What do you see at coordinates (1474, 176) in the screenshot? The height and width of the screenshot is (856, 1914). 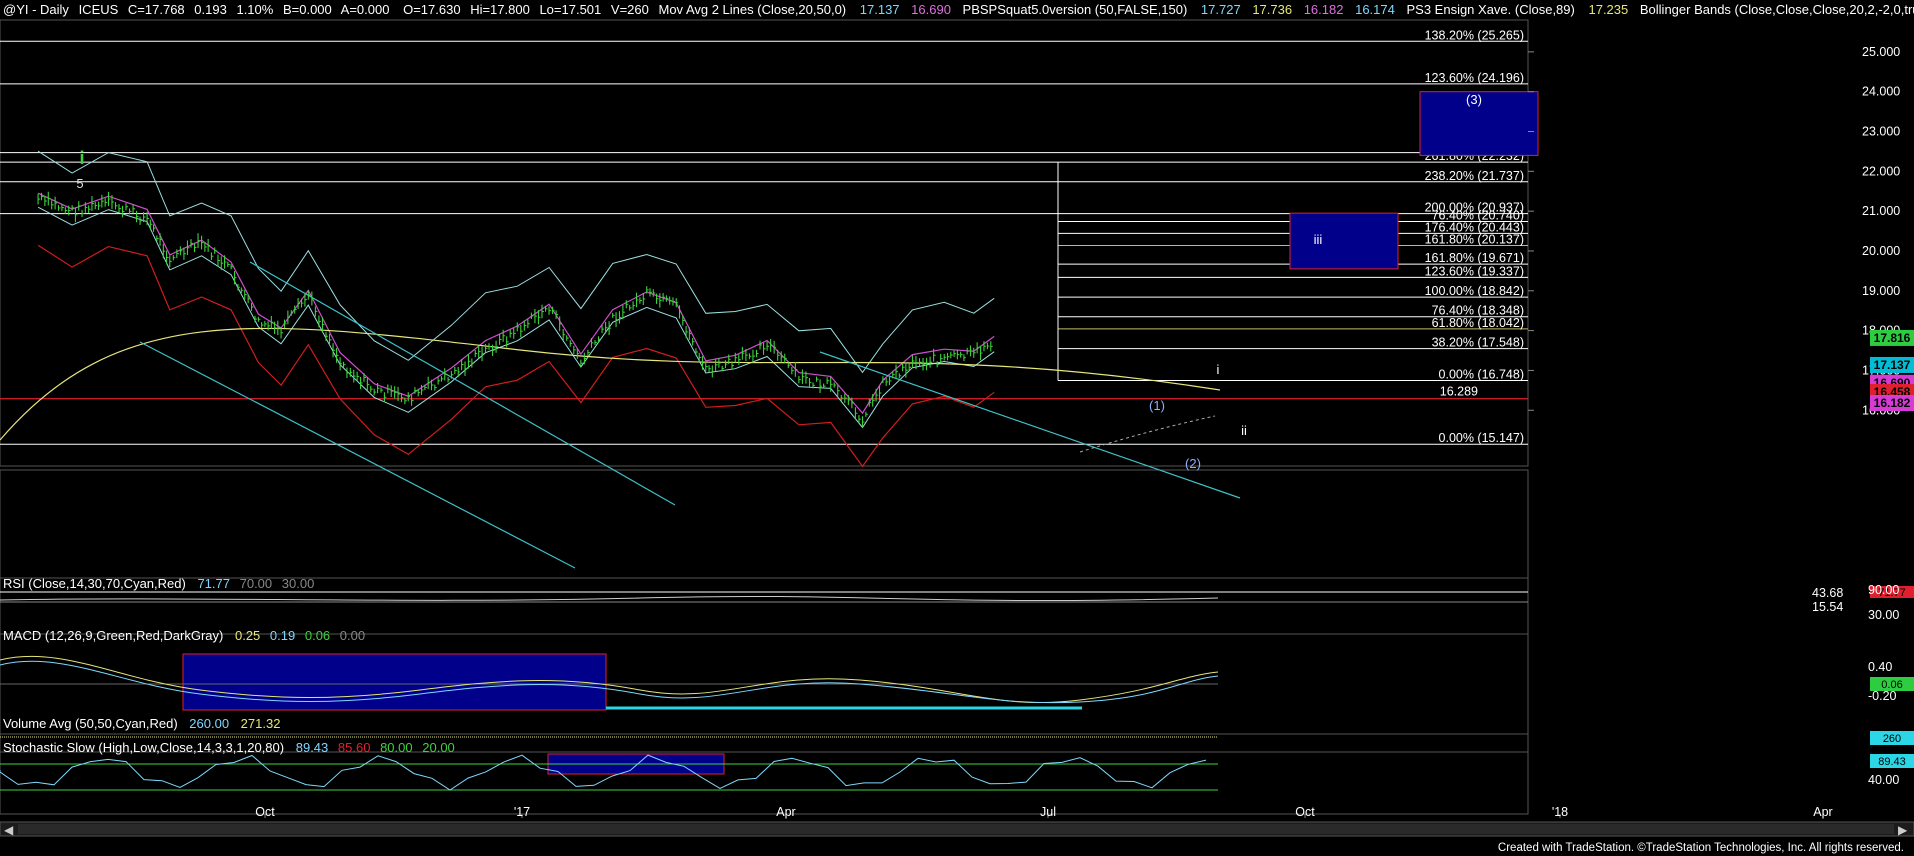 I see `fib-label: 238.20% (21.737)` at bounding box center [1474, 176].